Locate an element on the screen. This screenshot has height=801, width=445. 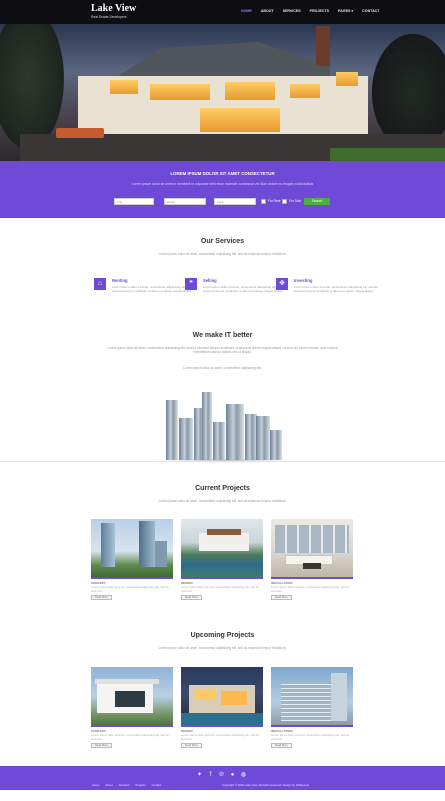
nav-home: HOME is located at coordinates (246, 11).